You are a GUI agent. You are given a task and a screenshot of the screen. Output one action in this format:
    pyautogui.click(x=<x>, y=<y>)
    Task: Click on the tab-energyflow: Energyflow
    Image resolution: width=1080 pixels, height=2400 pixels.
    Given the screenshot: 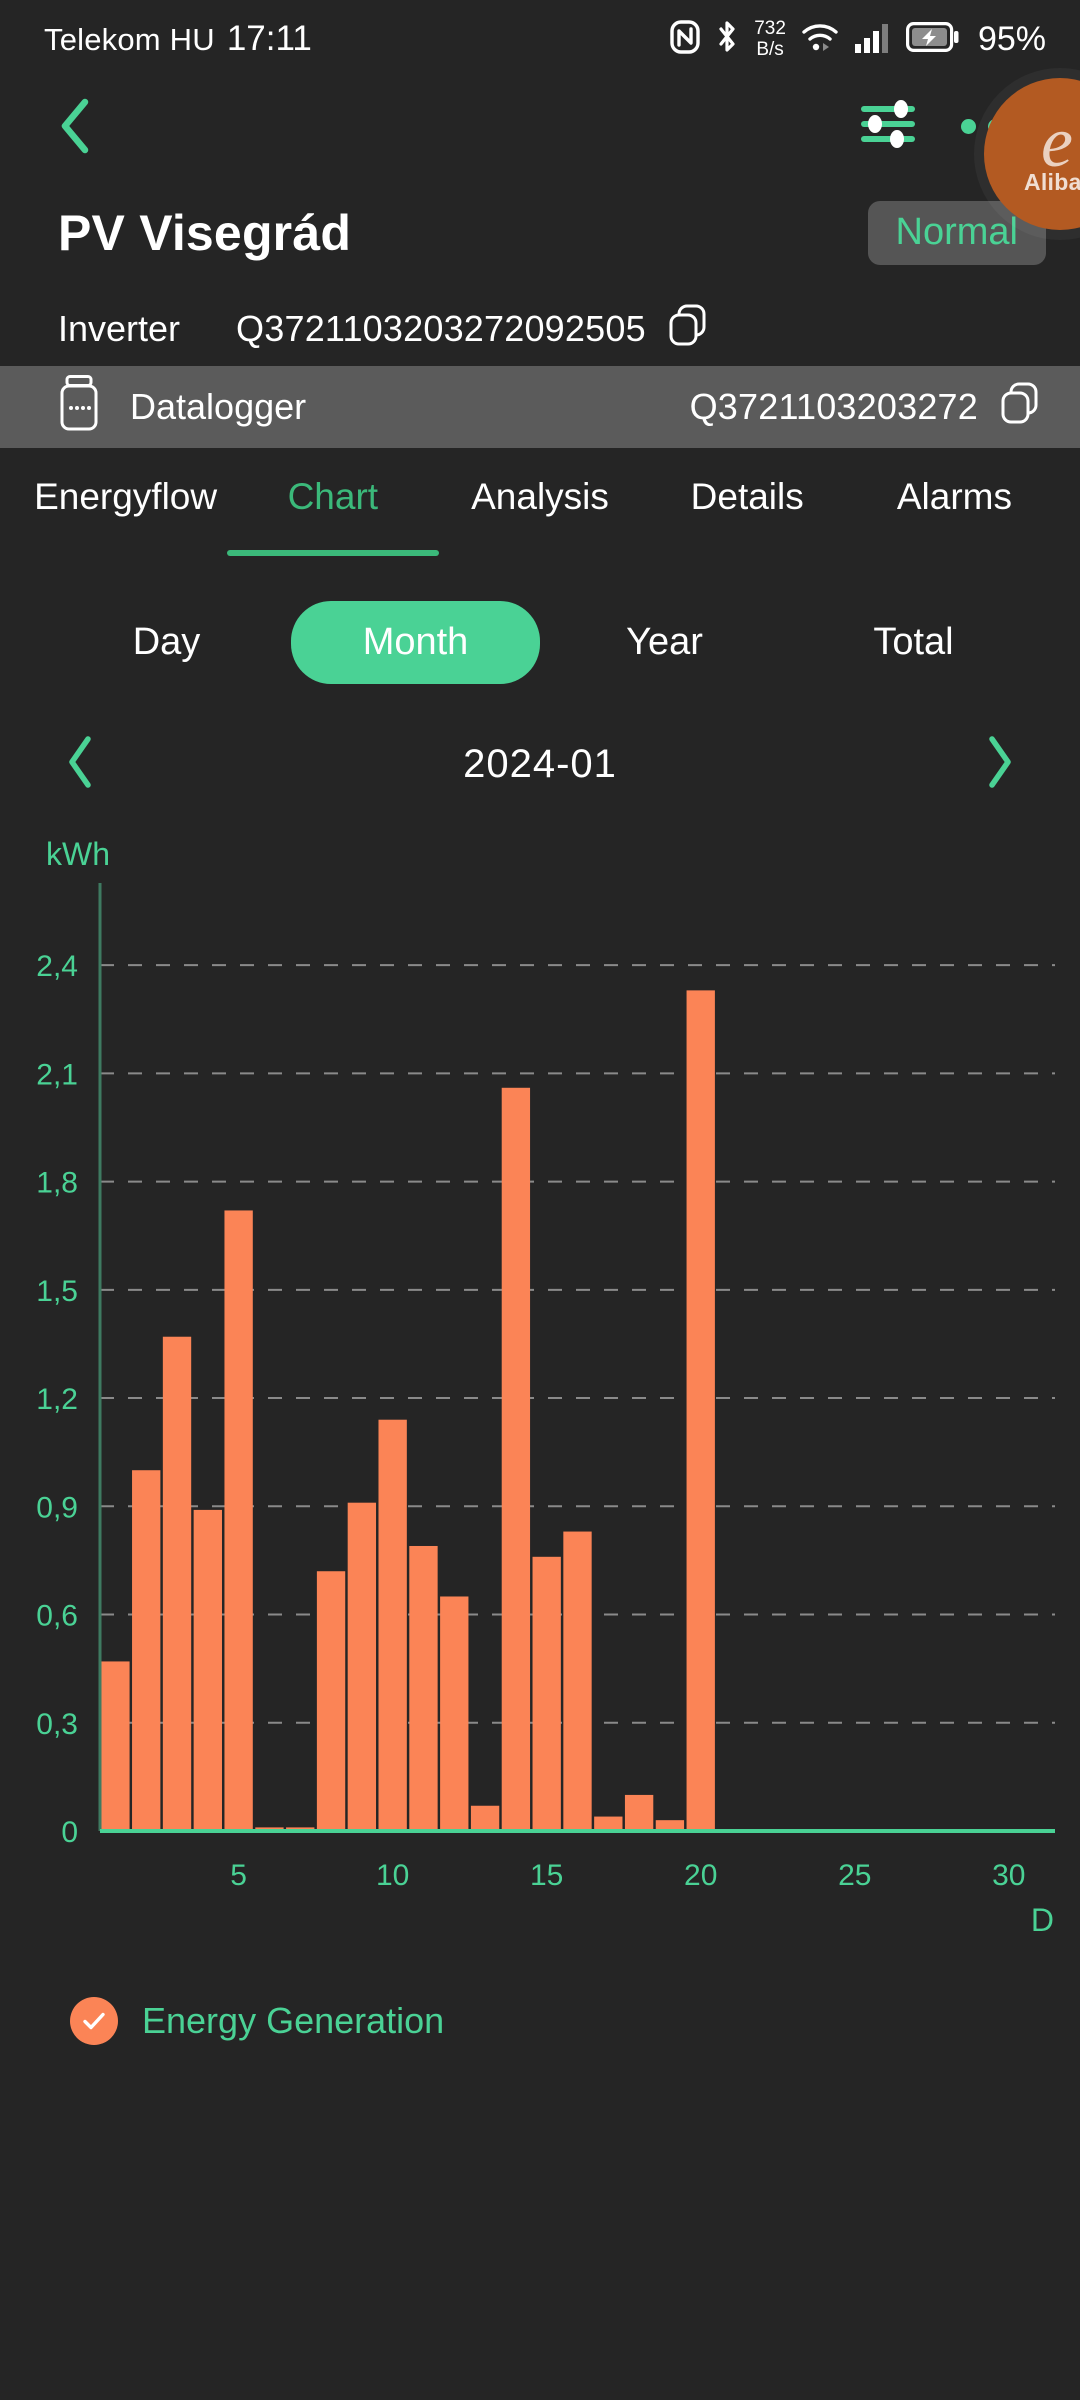 What is the action you would take?
    pyautogui.click(x=125, y=508)
    